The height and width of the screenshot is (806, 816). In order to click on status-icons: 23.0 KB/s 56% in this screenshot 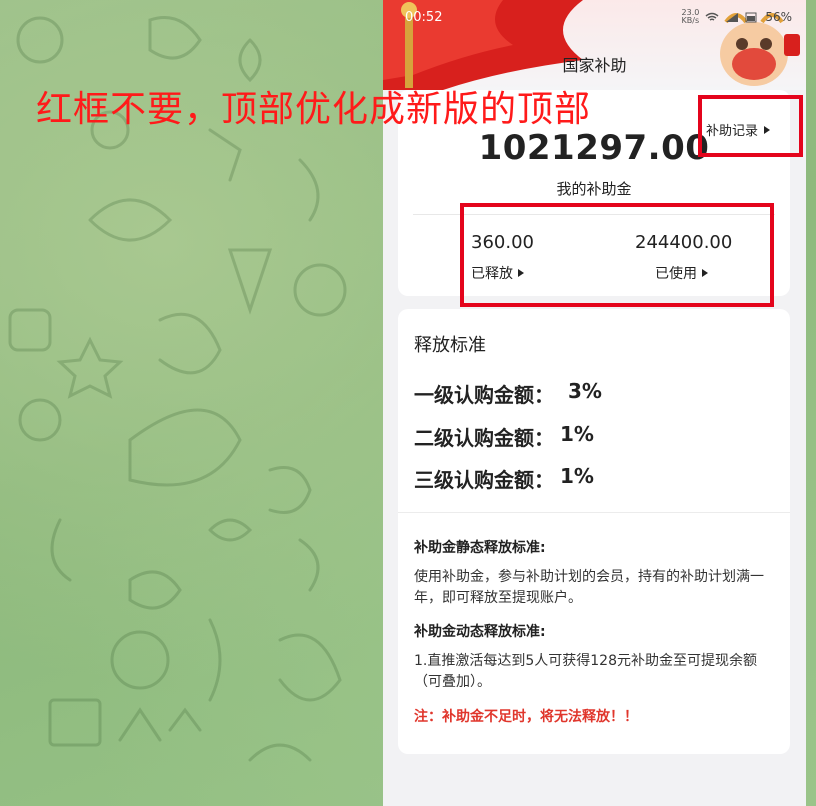, I will do `click(737, 17)`.